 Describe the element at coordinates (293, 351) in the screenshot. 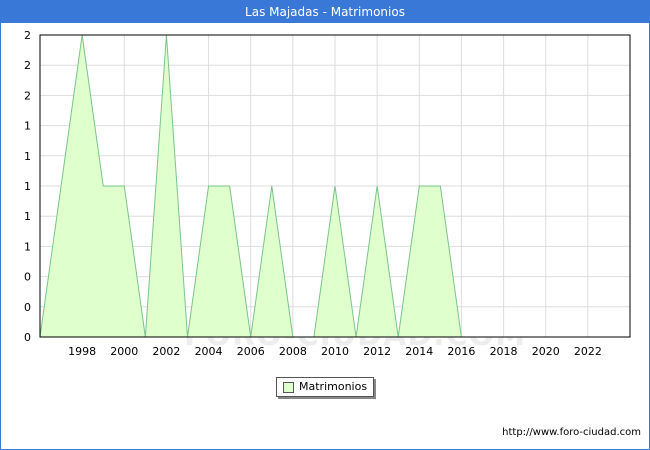

I see `x-tick-label: 2008` at that location.